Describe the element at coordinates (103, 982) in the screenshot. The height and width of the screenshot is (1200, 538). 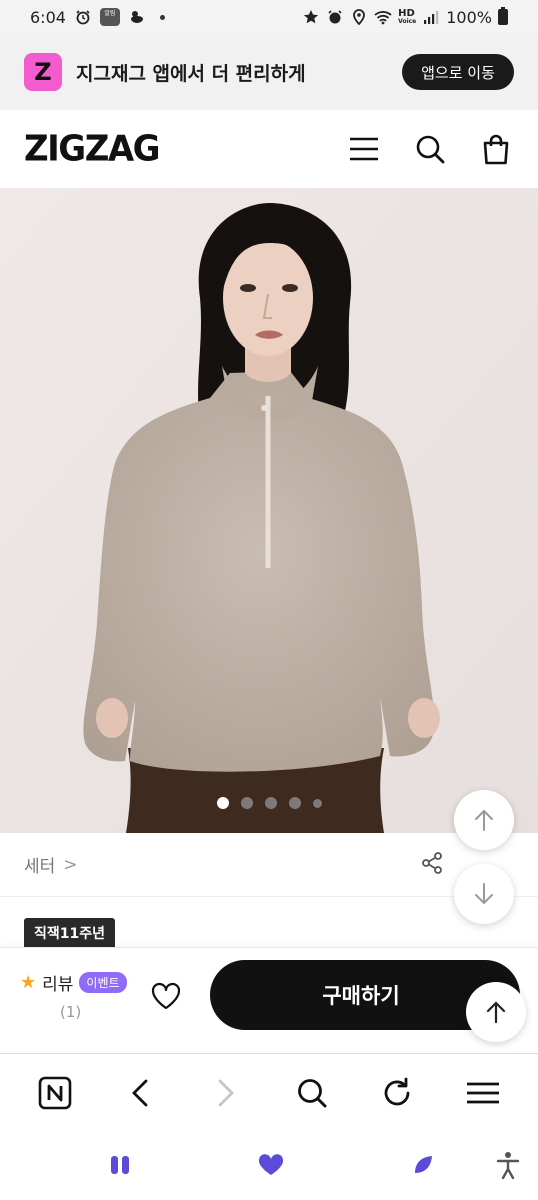
I see `event-badge: 이벤트` at that location.